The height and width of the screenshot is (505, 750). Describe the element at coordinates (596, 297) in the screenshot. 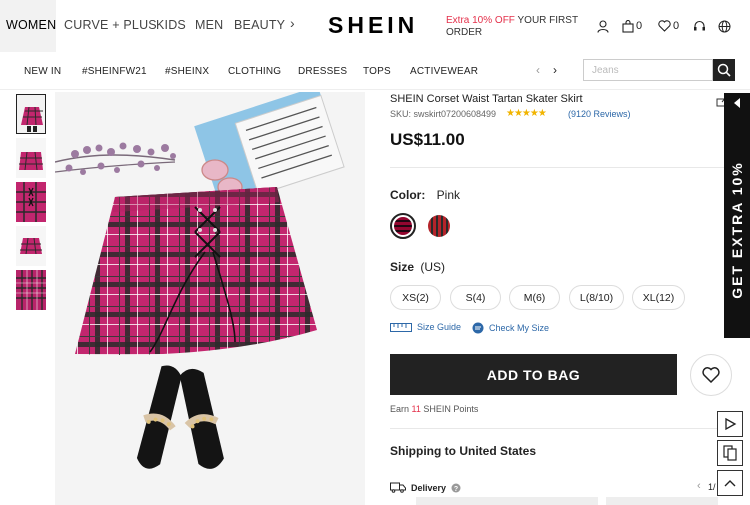

I see `size-option-l: L(8/10)` at that location.